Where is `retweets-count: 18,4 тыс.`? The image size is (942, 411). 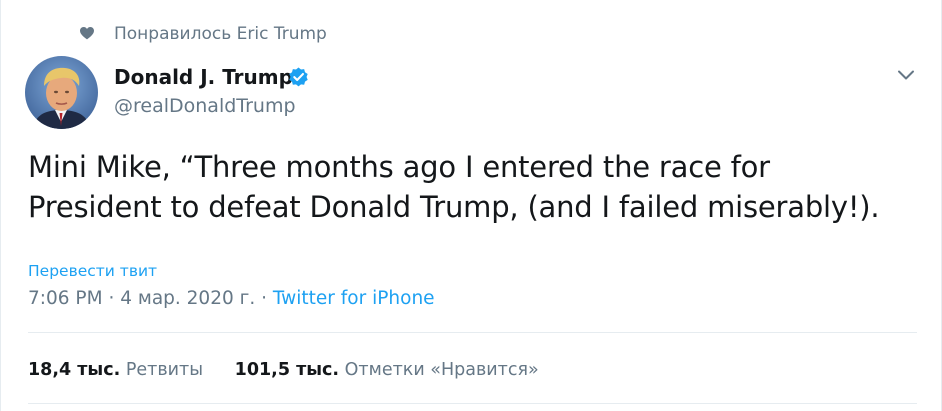
retweets-count: 18,4 тыс. is located at coordinates (74, 370).